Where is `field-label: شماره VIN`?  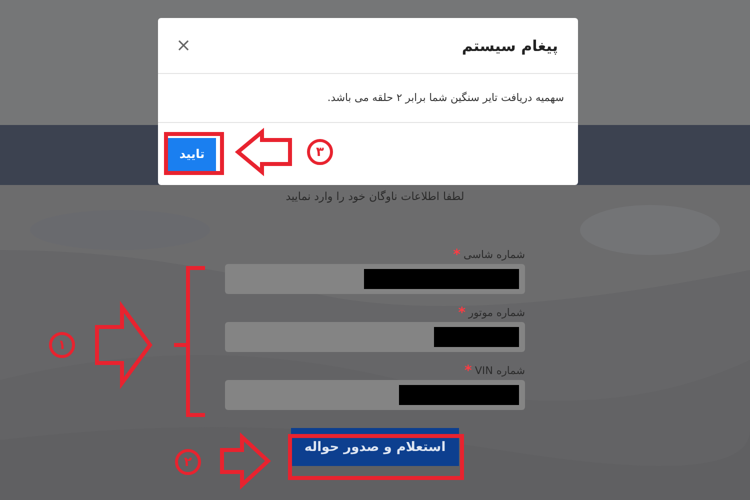
field-label: شماره VIN is located at coordinates (499, 371).